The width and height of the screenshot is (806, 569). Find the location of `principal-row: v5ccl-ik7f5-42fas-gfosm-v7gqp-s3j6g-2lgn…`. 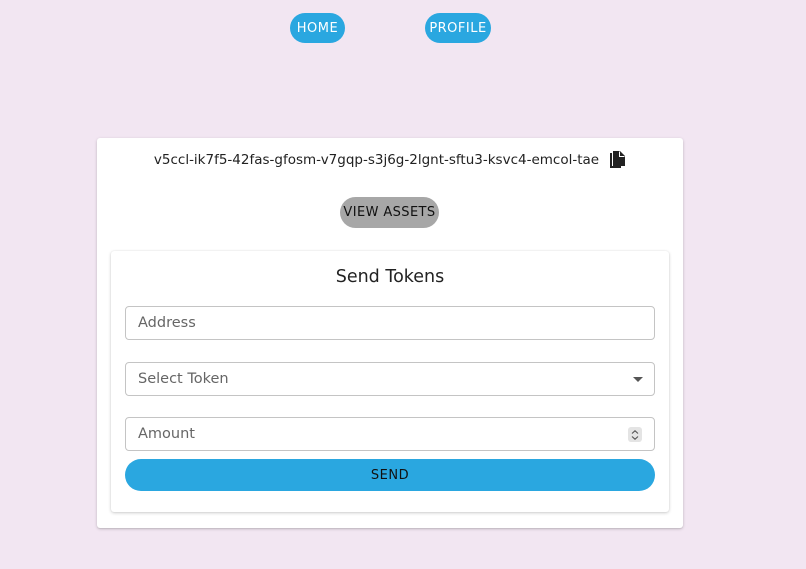

principal-row: v5ccl-ik7f5-42fas-gfosm-v7gqp-s3j6g-2lgn… is located at coordinates (390, 160).